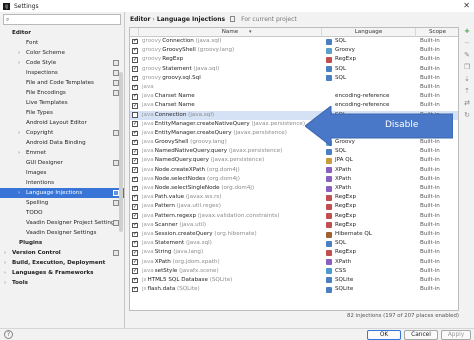 The image size is (474, 340). Describe the element at coordinates (62, 263) in the screenshot. I see `sidebar-item-build-execution-deployment: › Build, Execution, Deployment` at that location.